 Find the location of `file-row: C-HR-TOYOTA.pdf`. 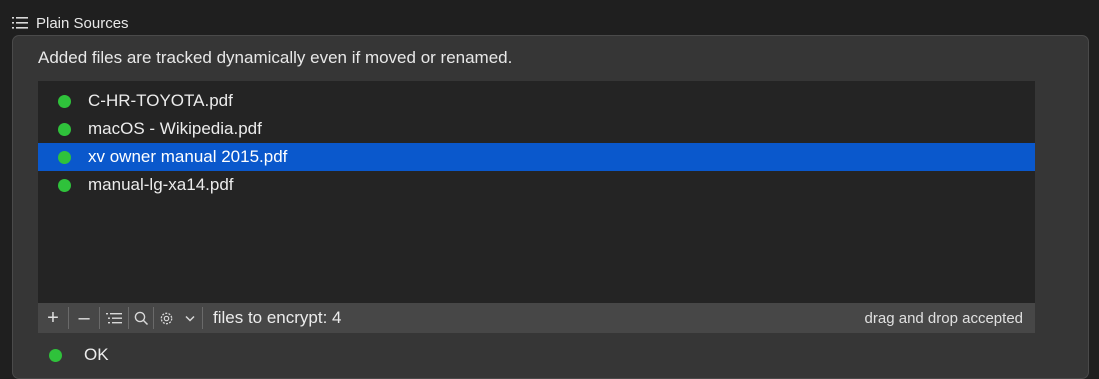

file-row: C-HR-TOYOTA.pdf is located at coordinates (536, 101).